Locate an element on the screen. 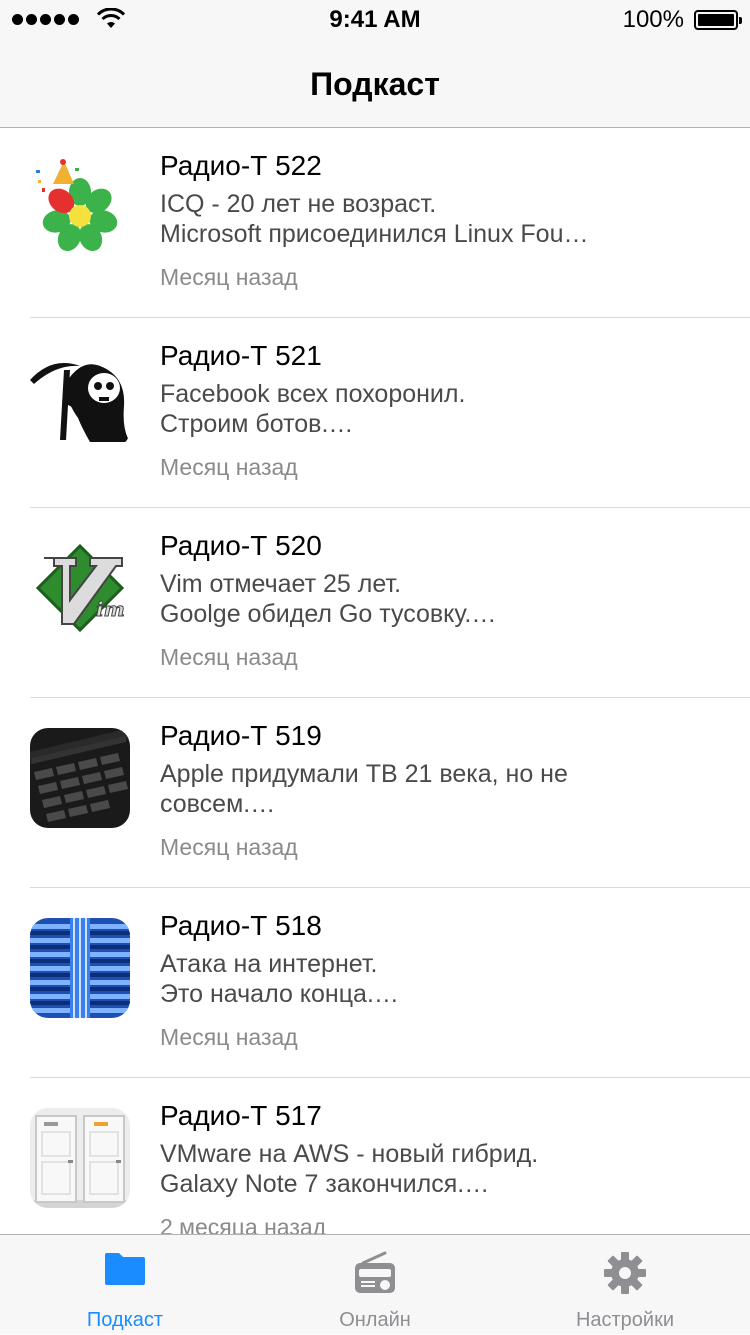  tab-podcast: Подкаст is located at coordinates (125, 1285).